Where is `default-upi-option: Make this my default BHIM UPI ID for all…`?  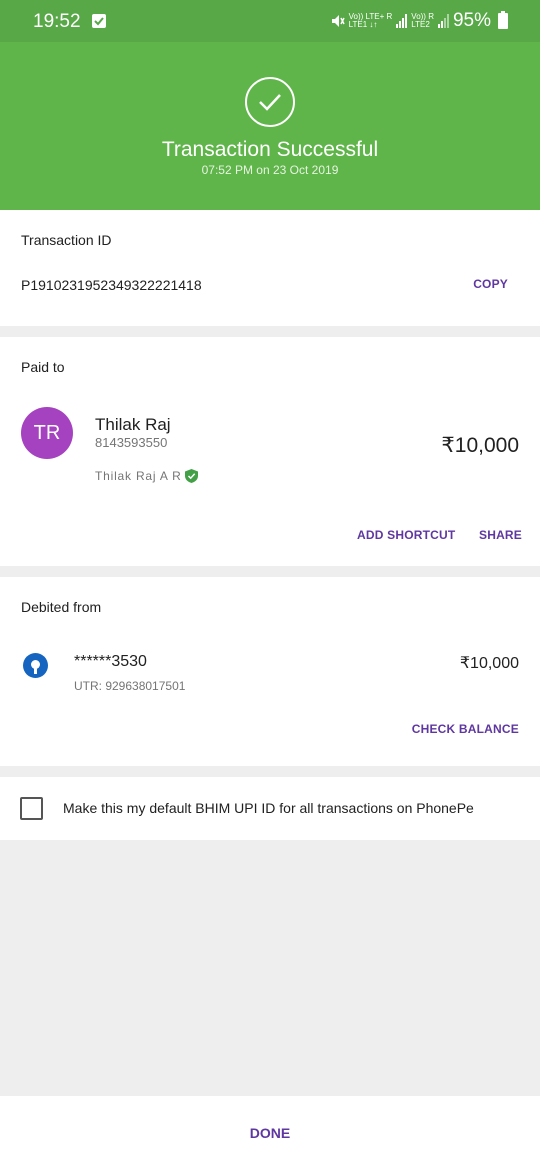
default-upi-option: Make this my default BHIM UPI ID for all… is located at coordinates (270, 808).